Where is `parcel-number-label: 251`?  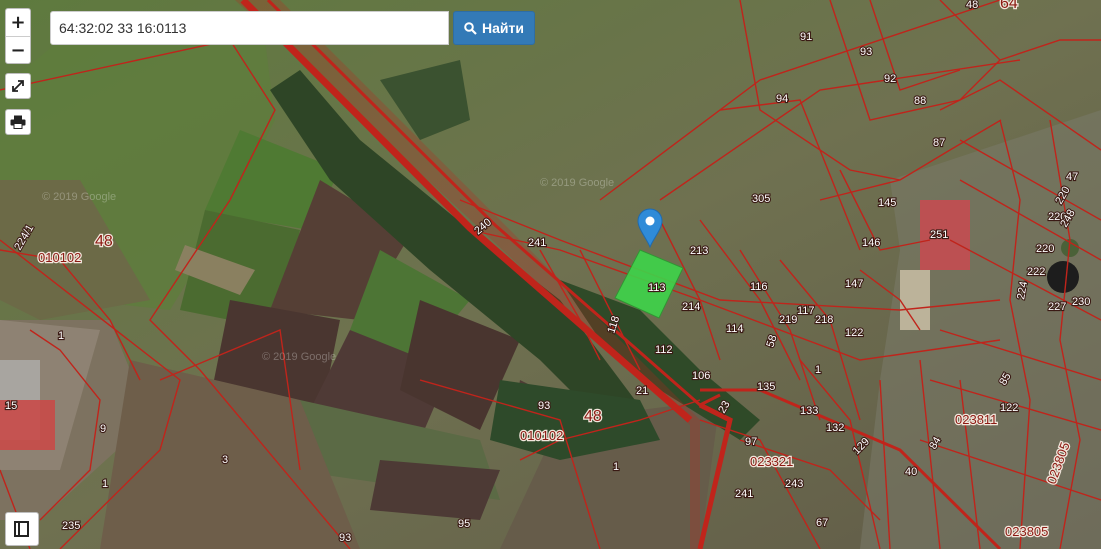
parcel-number-label: 251 is located at coordinates (939, 235).